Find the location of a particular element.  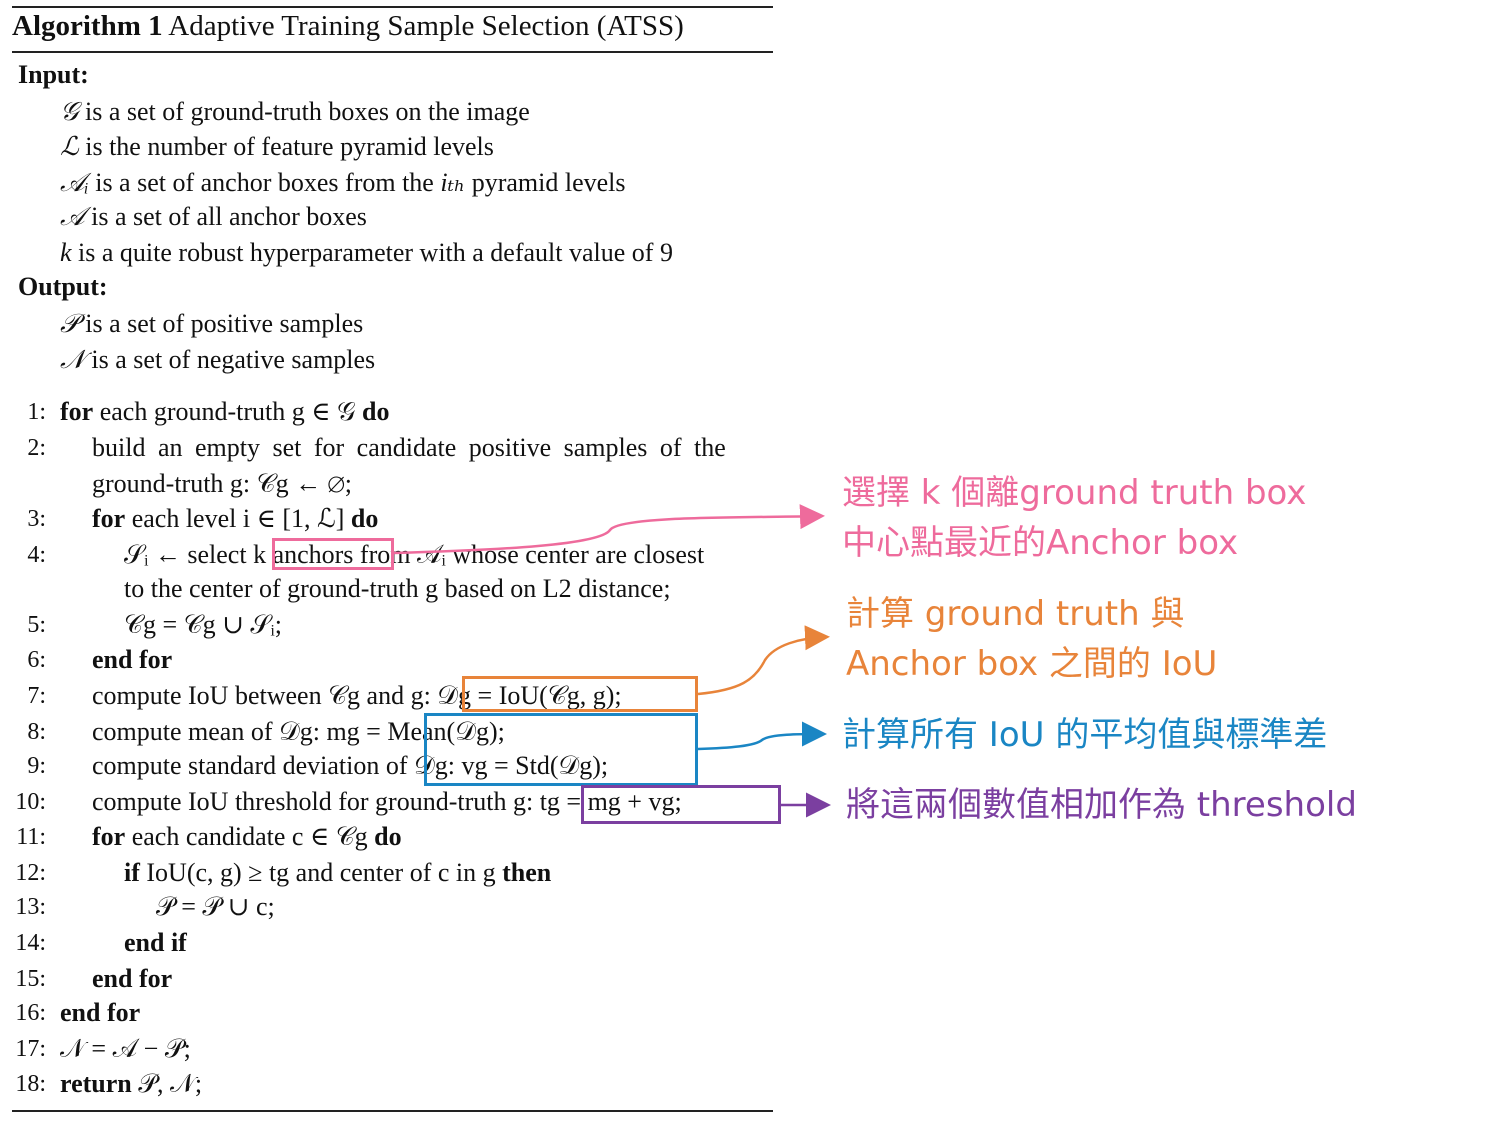

annotation-line: 將這兩個數值相加作為 threshold is located at coordinates (1101, 805).